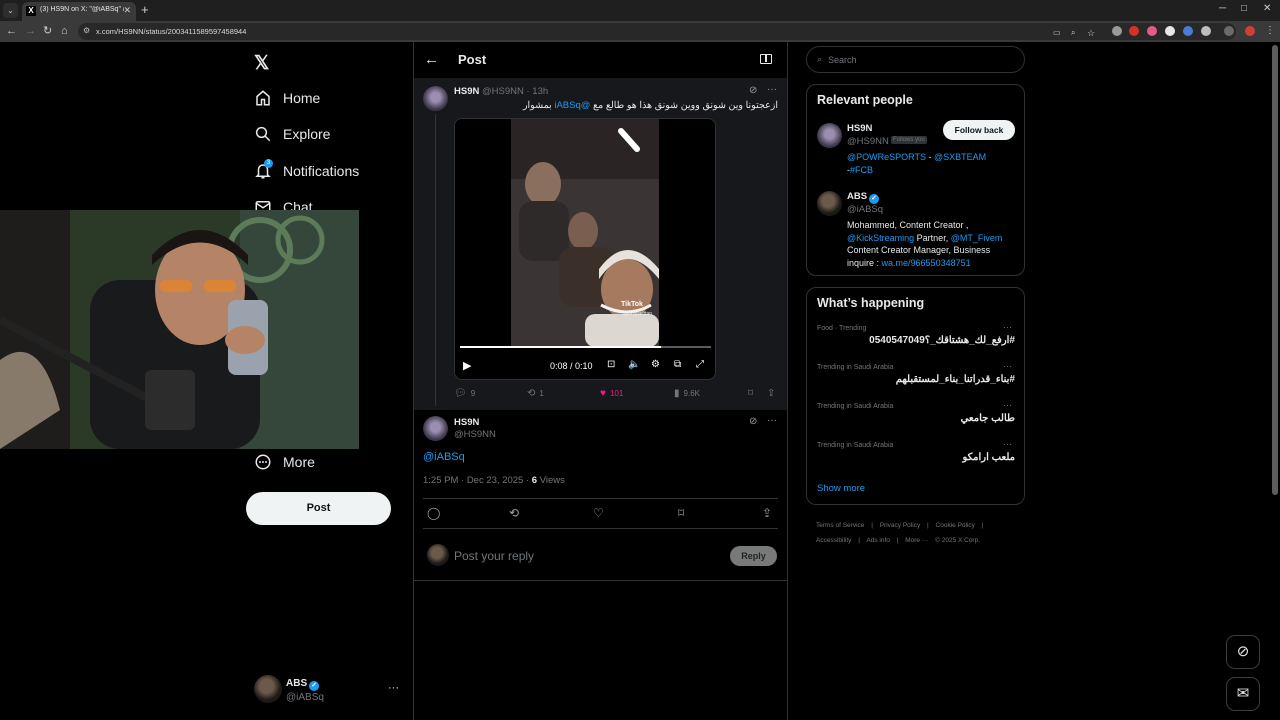  What do you see at coordinates (127, 10) in the screenshot?
I see `tab-close-icon: ✕` at bounding box center [127, 10].